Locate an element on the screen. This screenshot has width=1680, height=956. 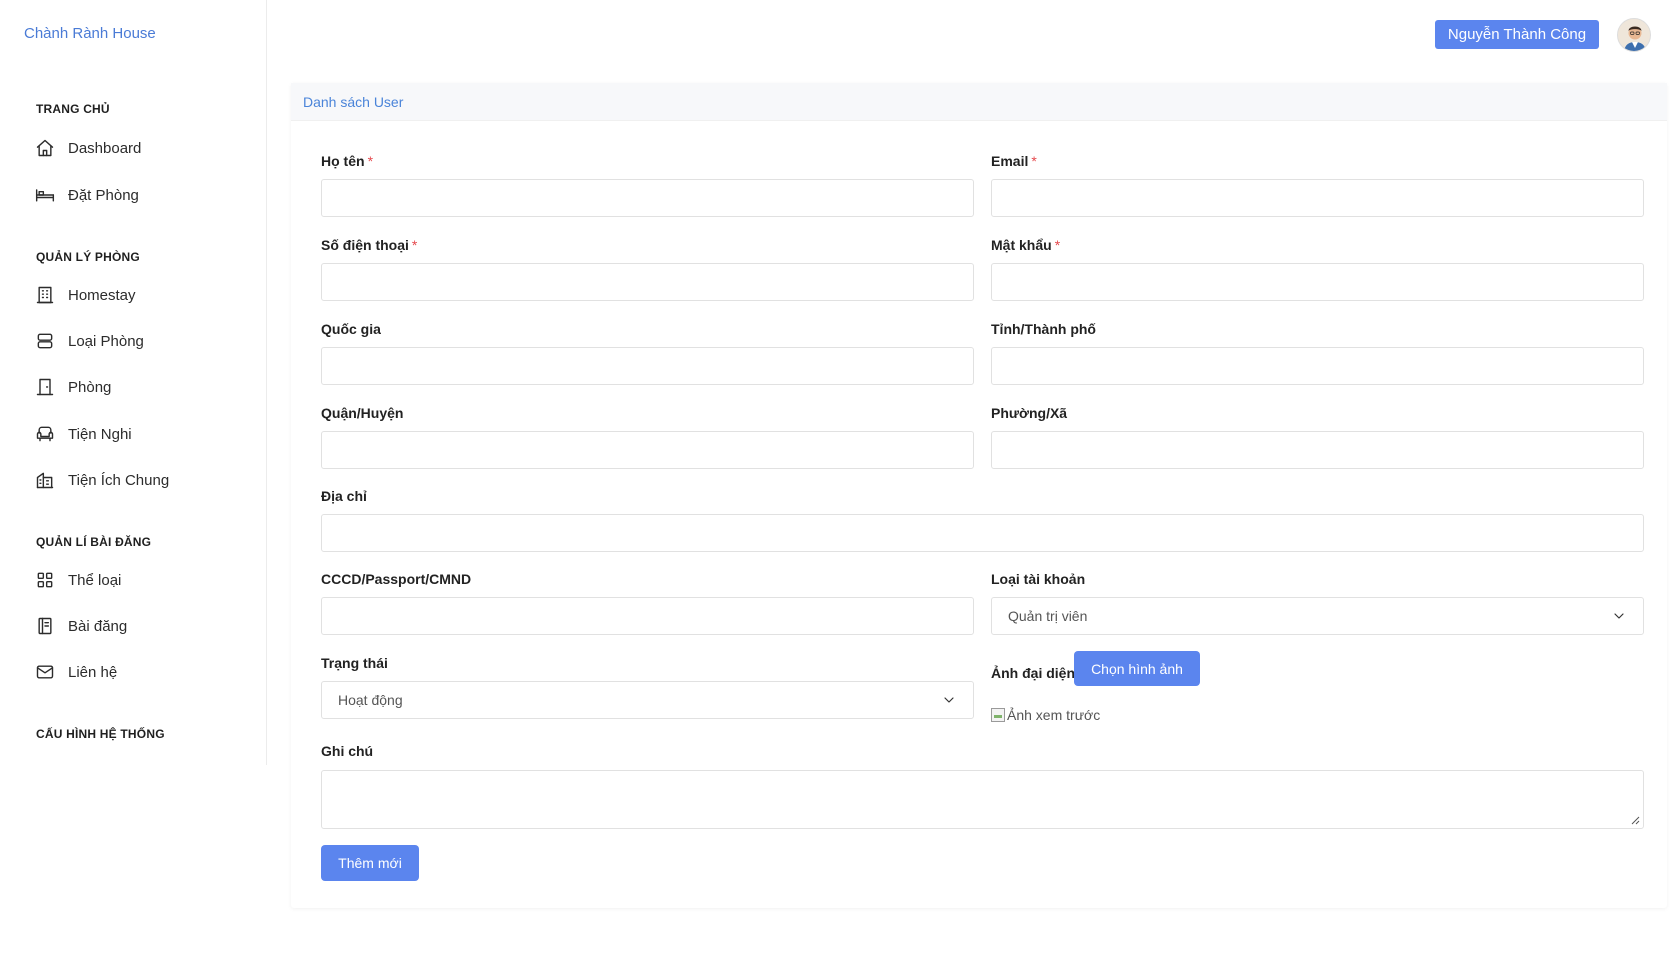
ward-label: Phường/Xã is located at coordinates (1029, 413).